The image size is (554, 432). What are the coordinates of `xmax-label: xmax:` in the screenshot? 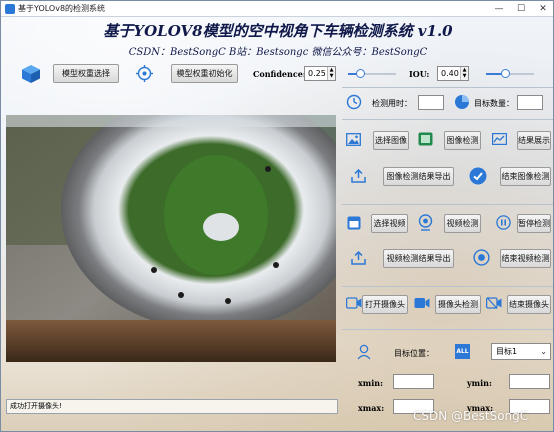 It's located at (371, 408).